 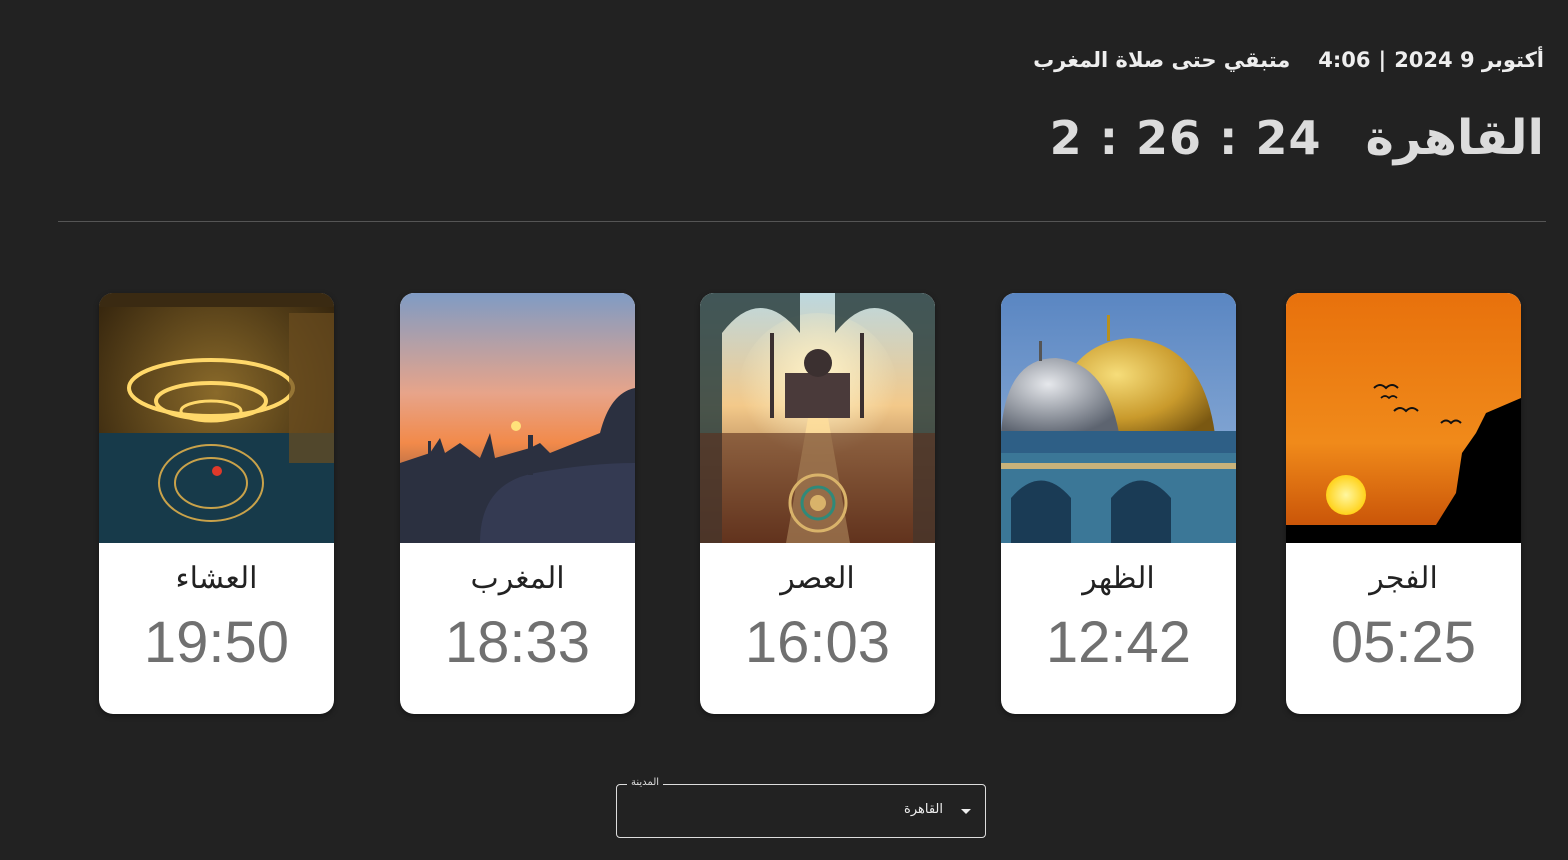 What do you see at coordinates (1118, 418) in the screenshot?
I see `dome-of-rock-image` at bounding box center [1118, 418].